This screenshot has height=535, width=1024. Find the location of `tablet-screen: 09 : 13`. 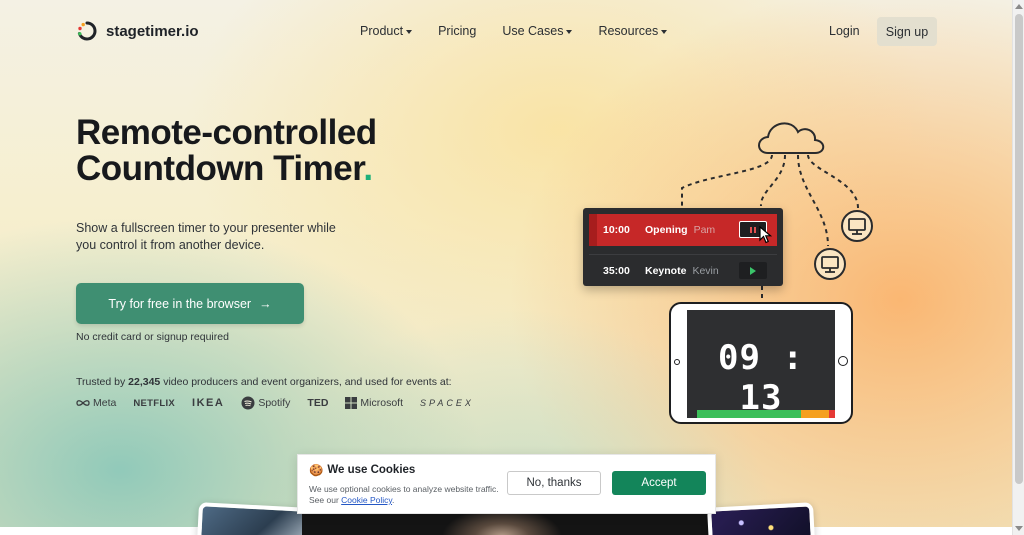

tablet-screen: 09 : 13 is located at coordinates (761, 364).